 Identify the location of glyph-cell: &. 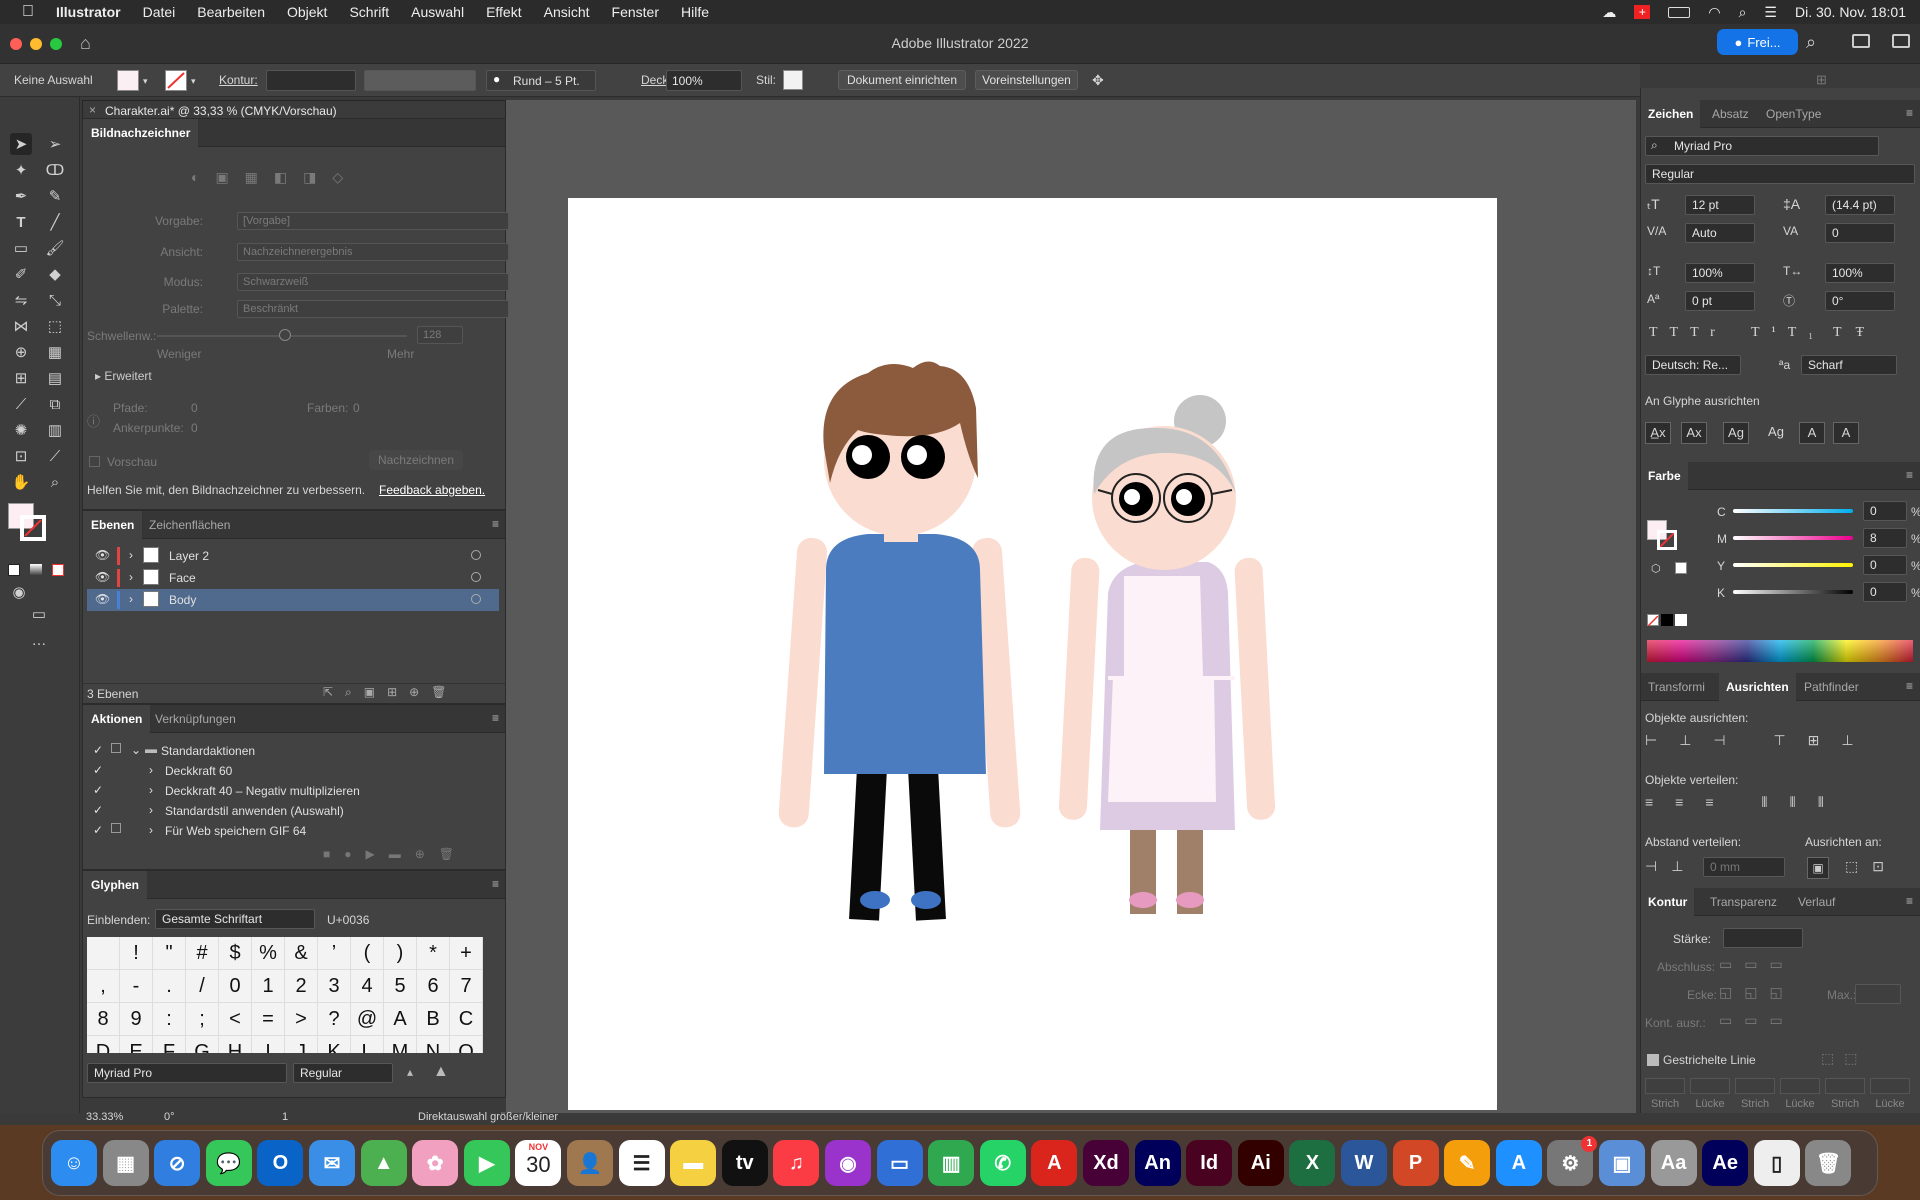
(301, 953).